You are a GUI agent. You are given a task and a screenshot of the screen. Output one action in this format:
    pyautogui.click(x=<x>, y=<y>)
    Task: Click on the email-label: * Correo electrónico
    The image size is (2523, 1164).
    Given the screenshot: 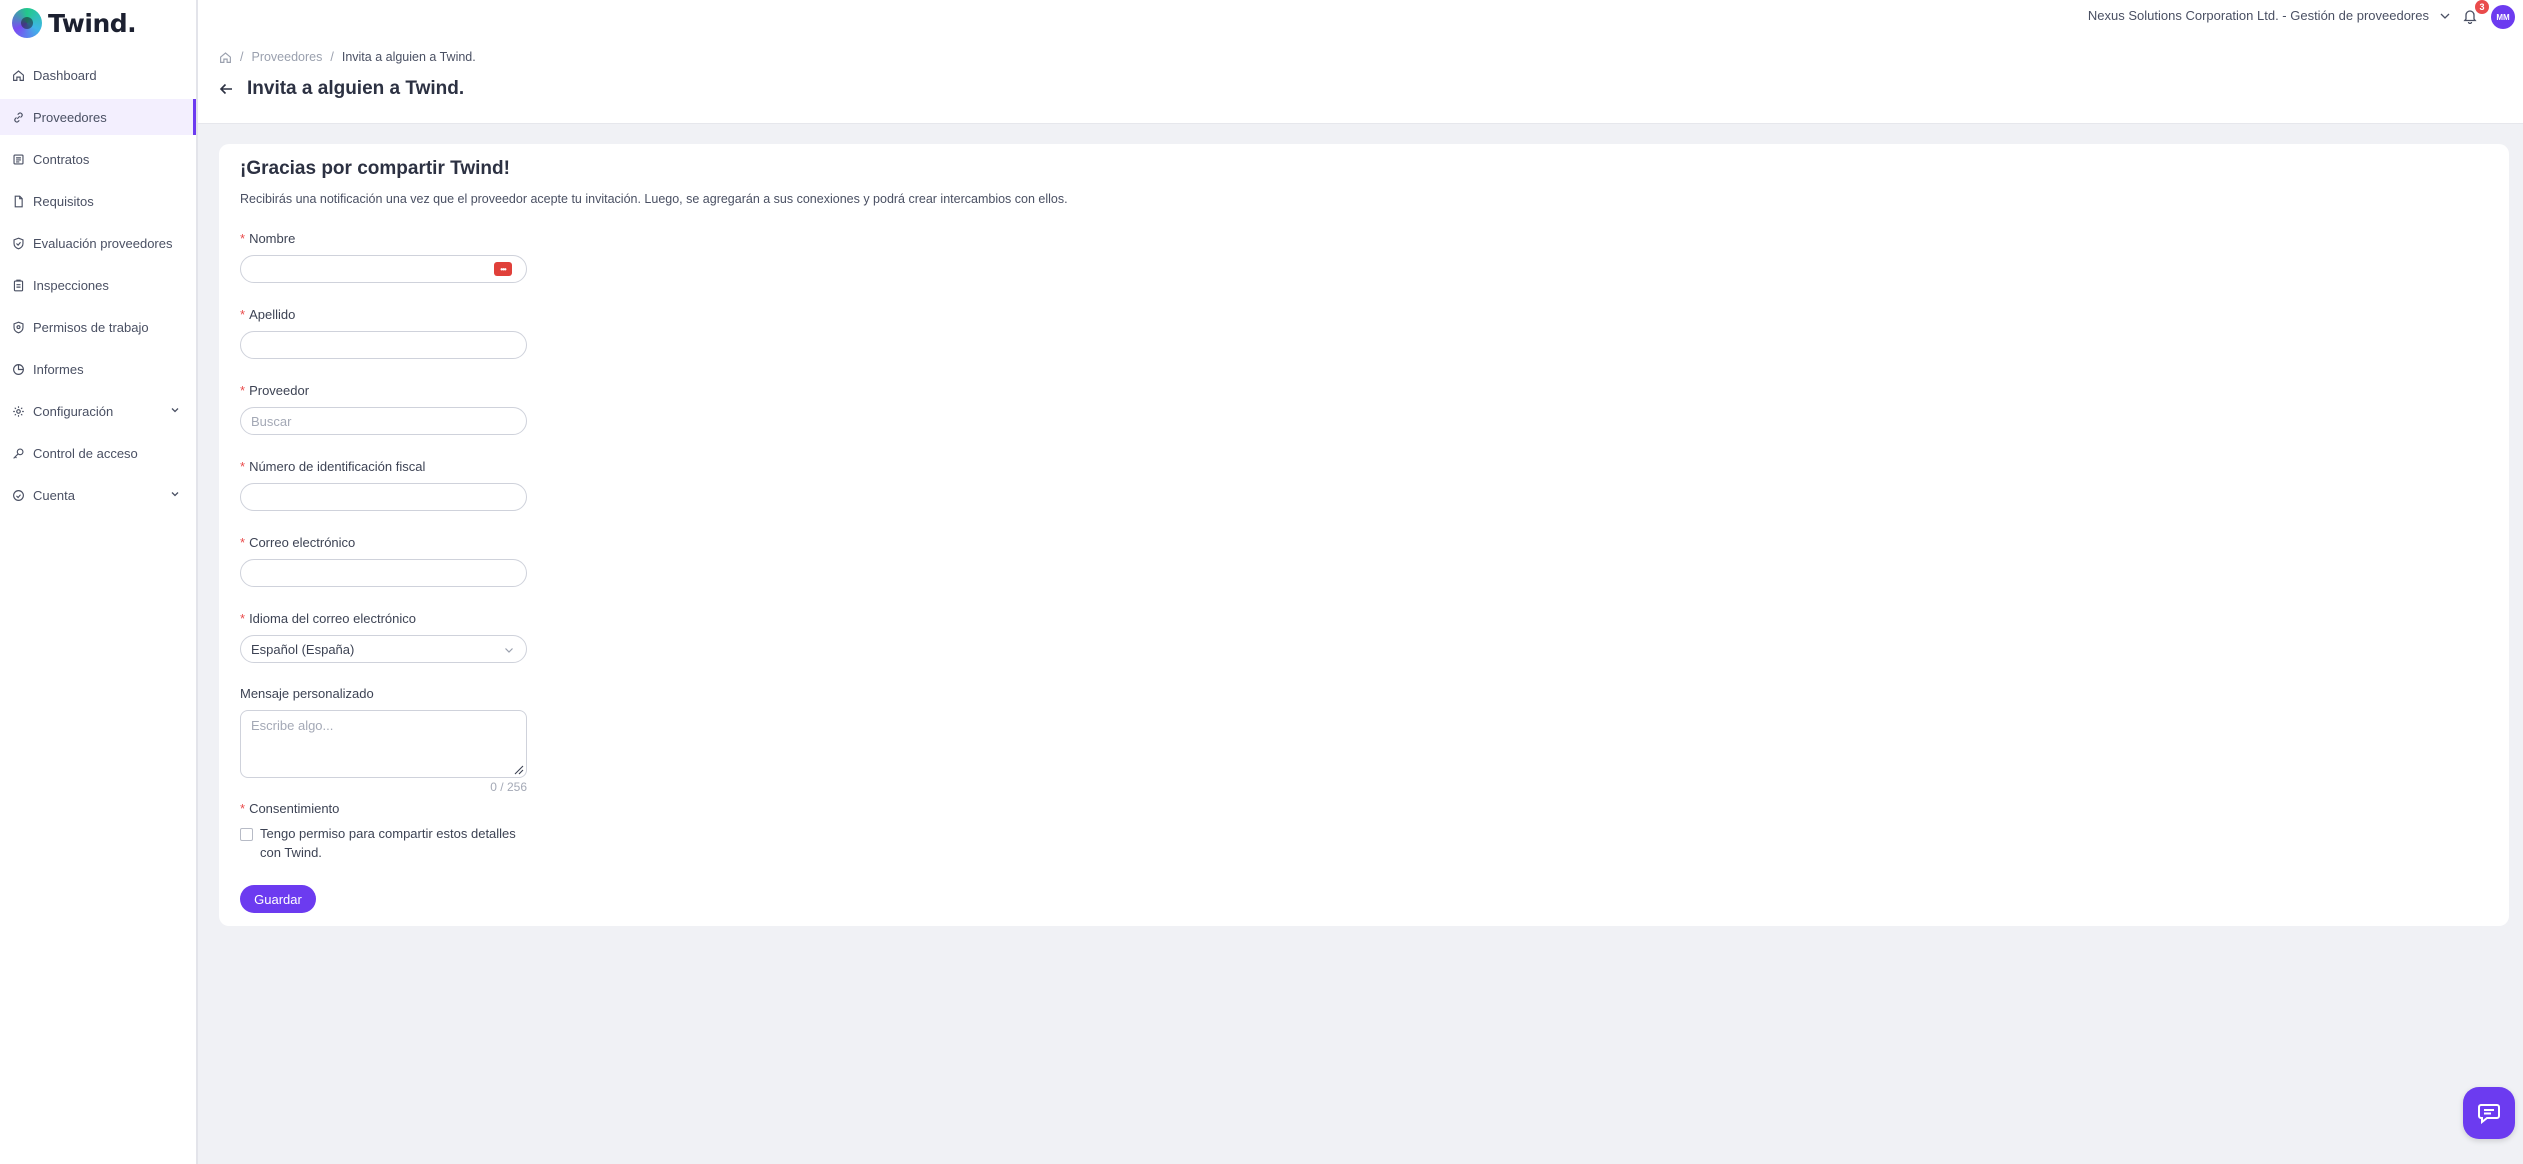 What is the action you would take?
    pyautogui.click(x=297, y=542)
    